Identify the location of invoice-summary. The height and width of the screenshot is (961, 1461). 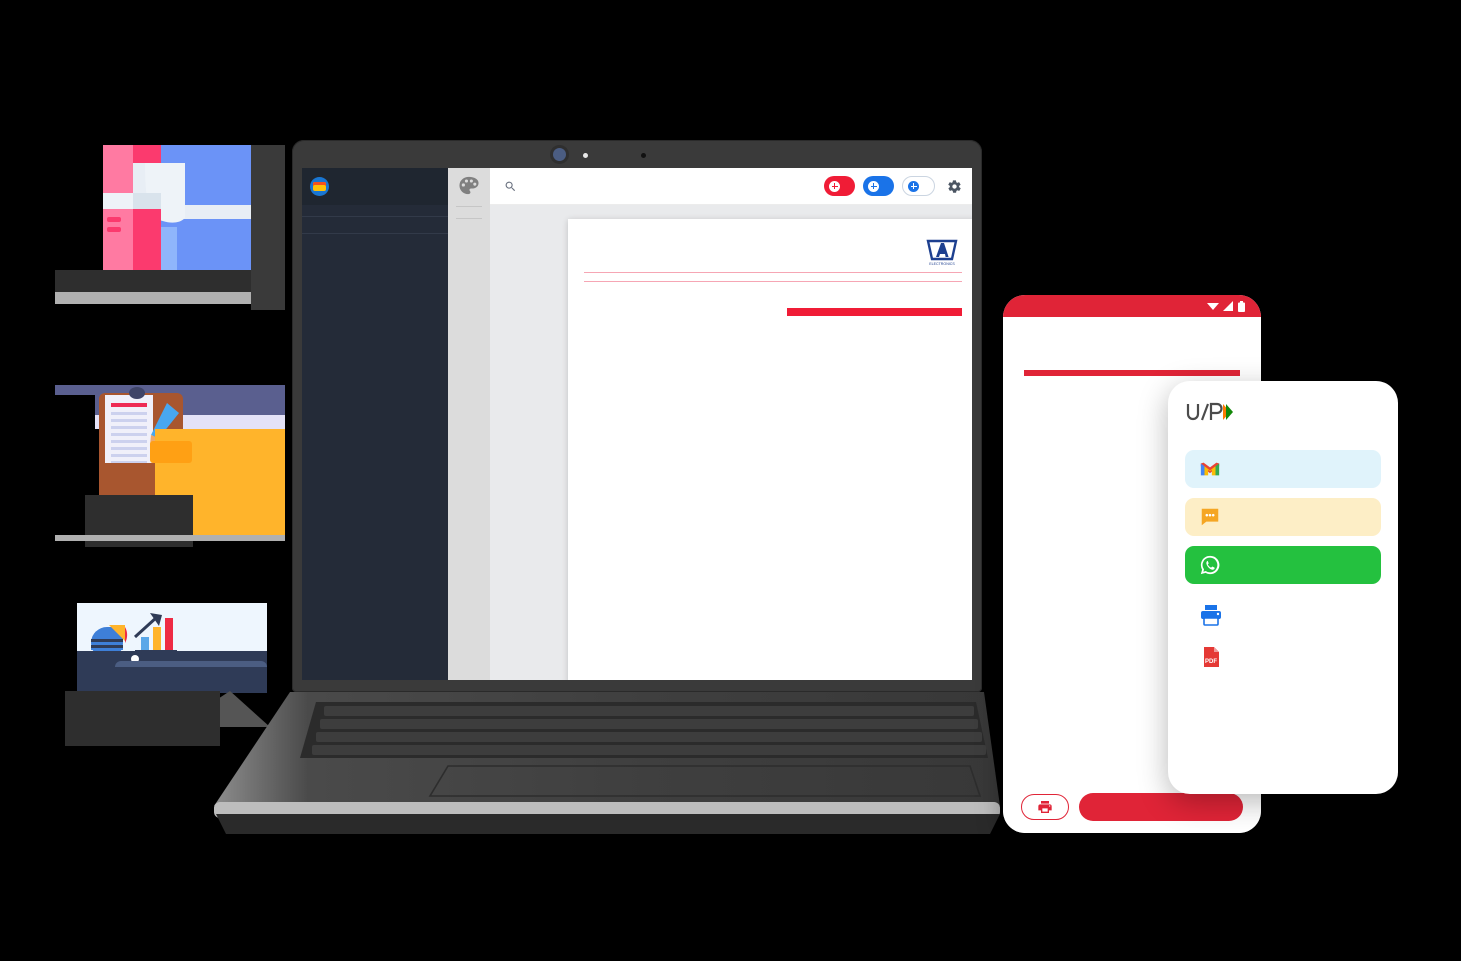
(773, 311).